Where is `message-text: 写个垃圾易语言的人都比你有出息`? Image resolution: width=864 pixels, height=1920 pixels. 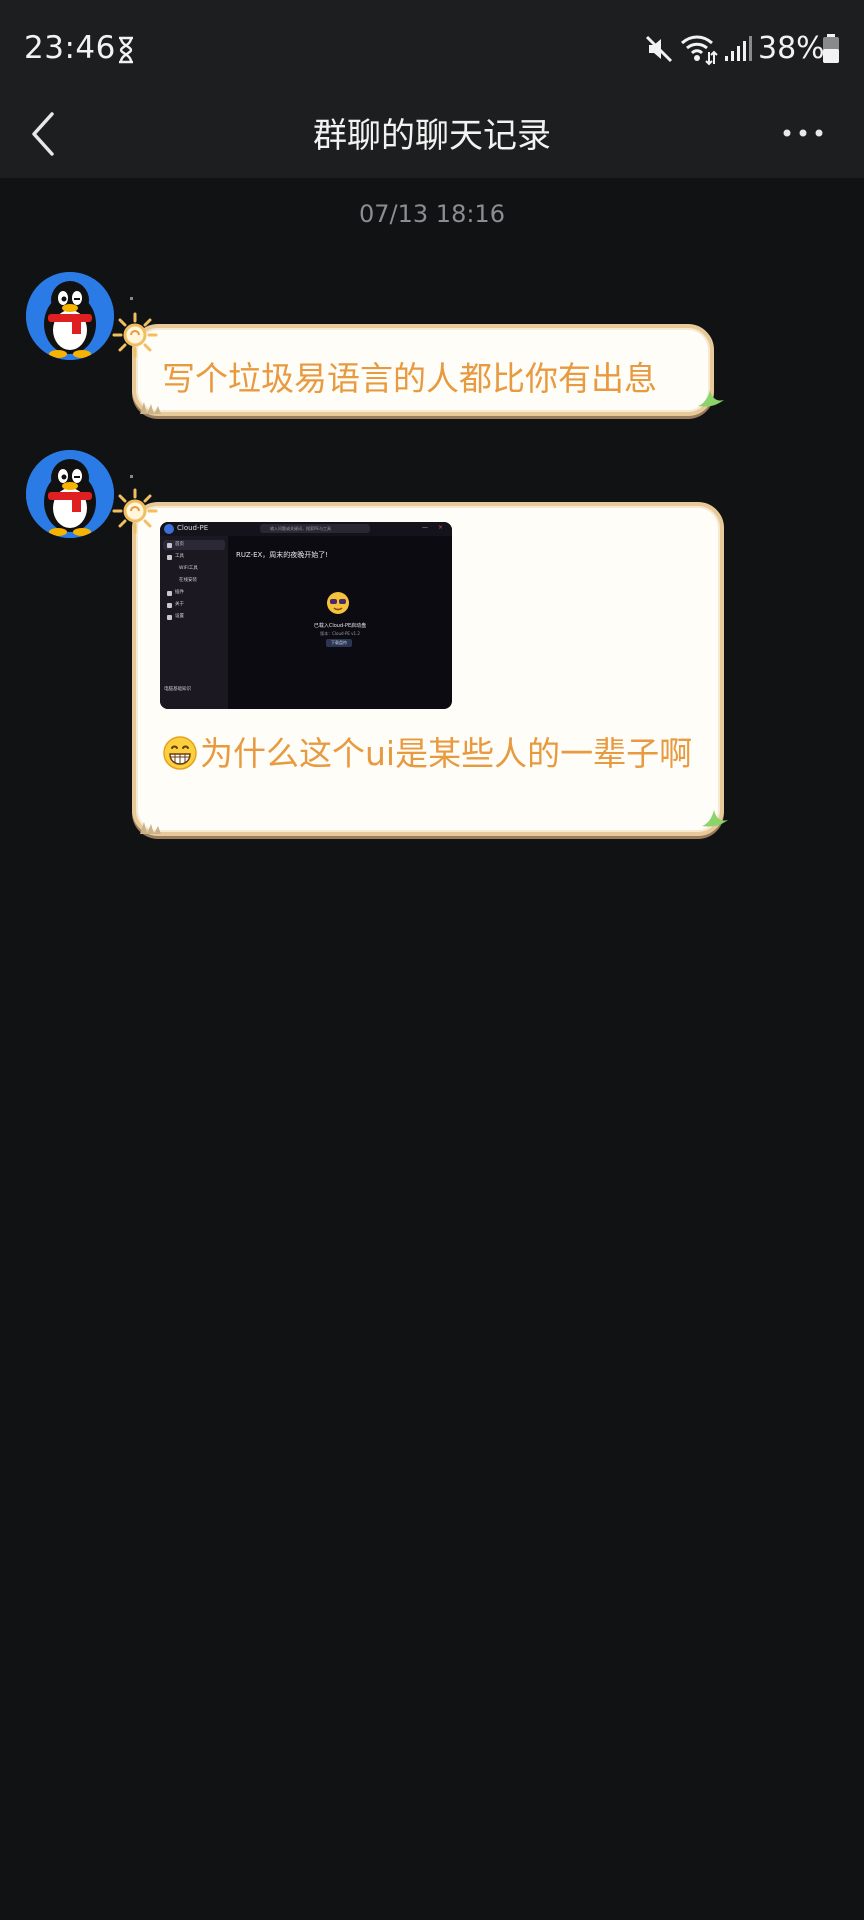
message-text: 写个垃圾易语言的人都比你有出息 is located at coordinates (409, 378).